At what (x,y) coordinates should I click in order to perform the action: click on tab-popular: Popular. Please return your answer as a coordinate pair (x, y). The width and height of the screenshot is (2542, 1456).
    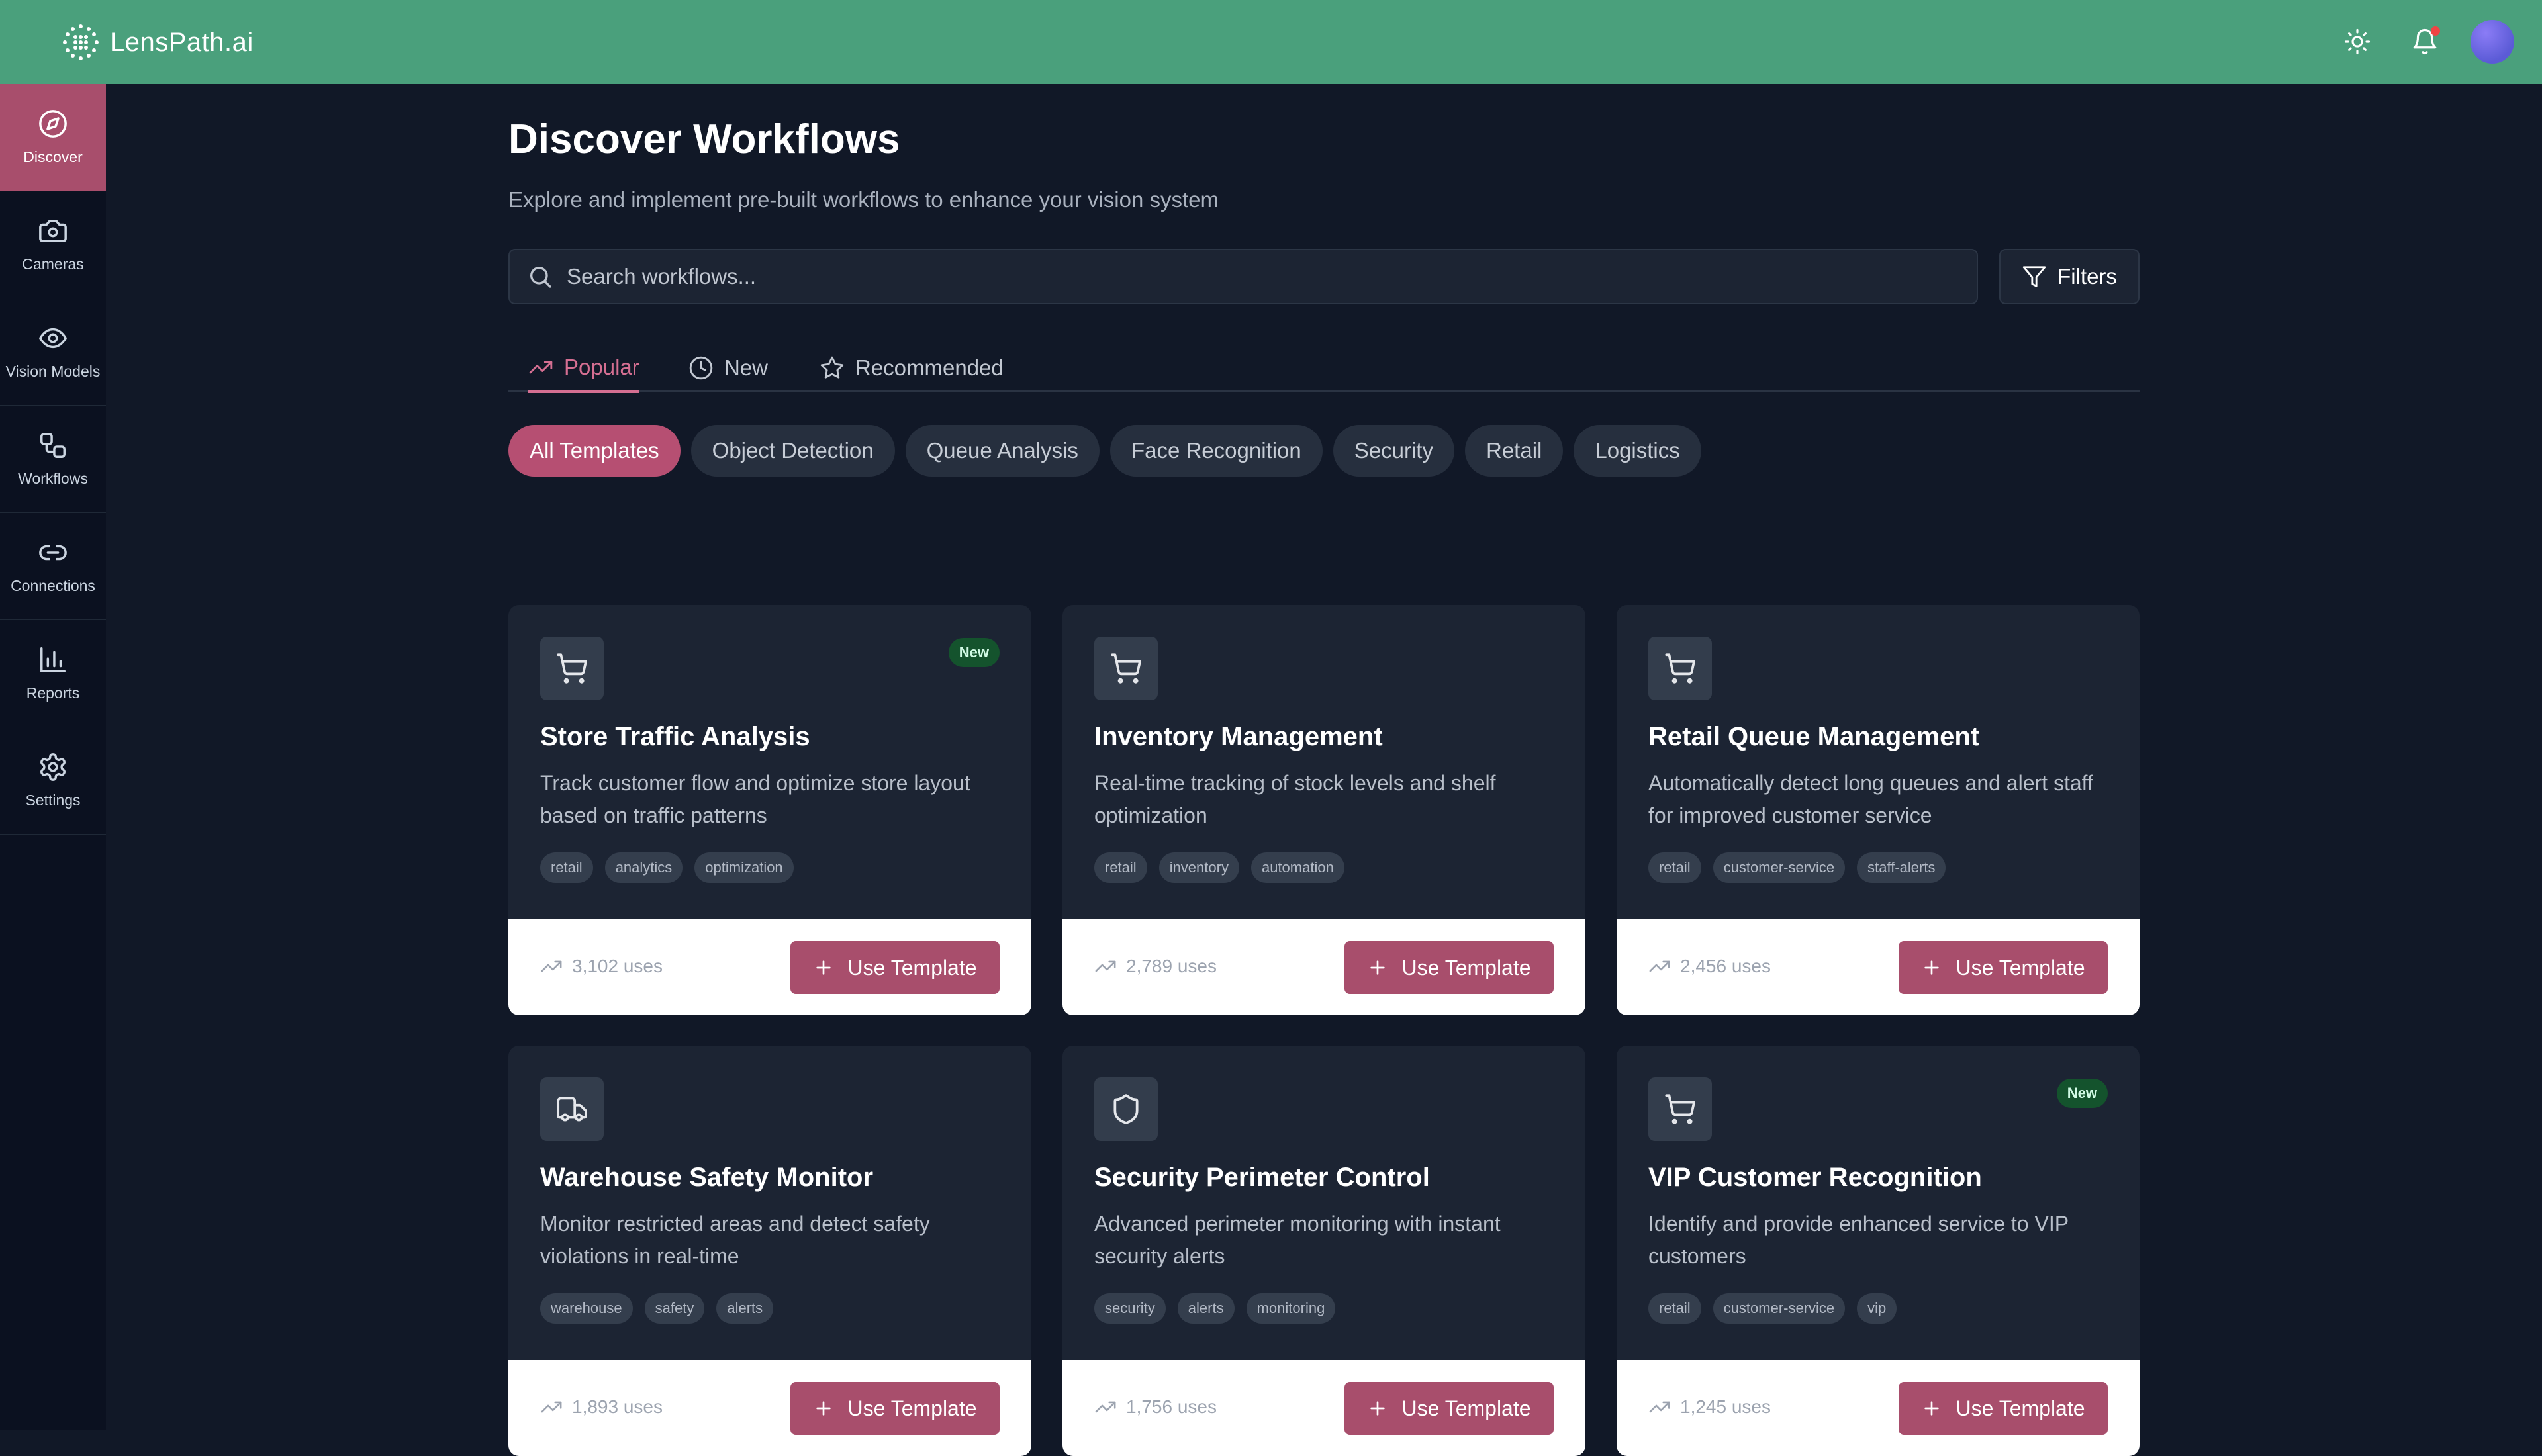
    Looking at the image, I should click on (583, 368).